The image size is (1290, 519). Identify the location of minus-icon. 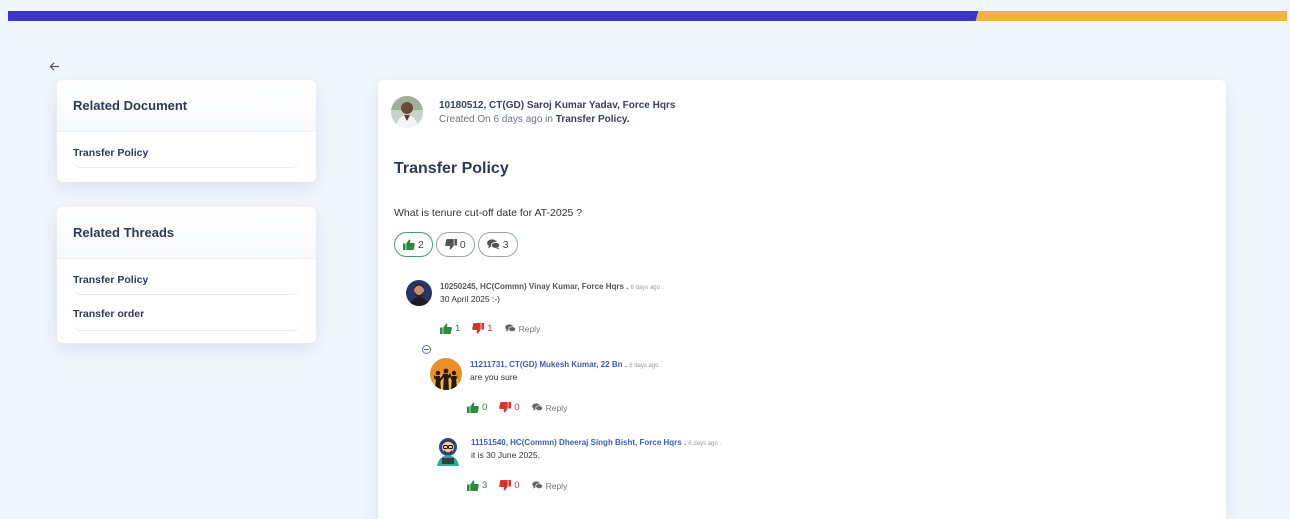
(426, 349).